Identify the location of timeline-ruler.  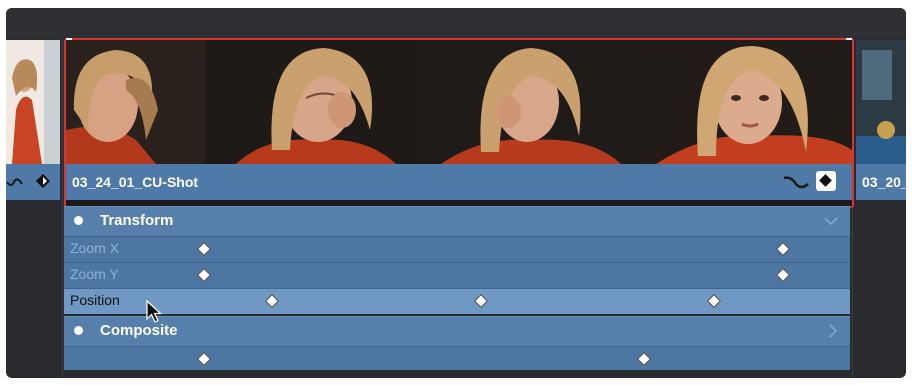
(456, 23).